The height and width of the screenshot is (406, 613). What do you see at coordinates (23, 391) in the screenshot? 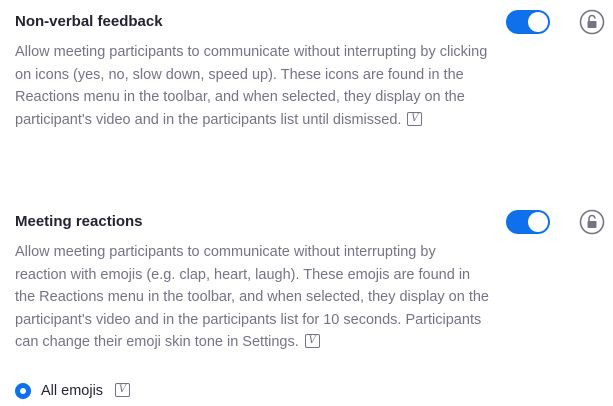
I see `all-emojis-radio` at bounding box center [23, 391].